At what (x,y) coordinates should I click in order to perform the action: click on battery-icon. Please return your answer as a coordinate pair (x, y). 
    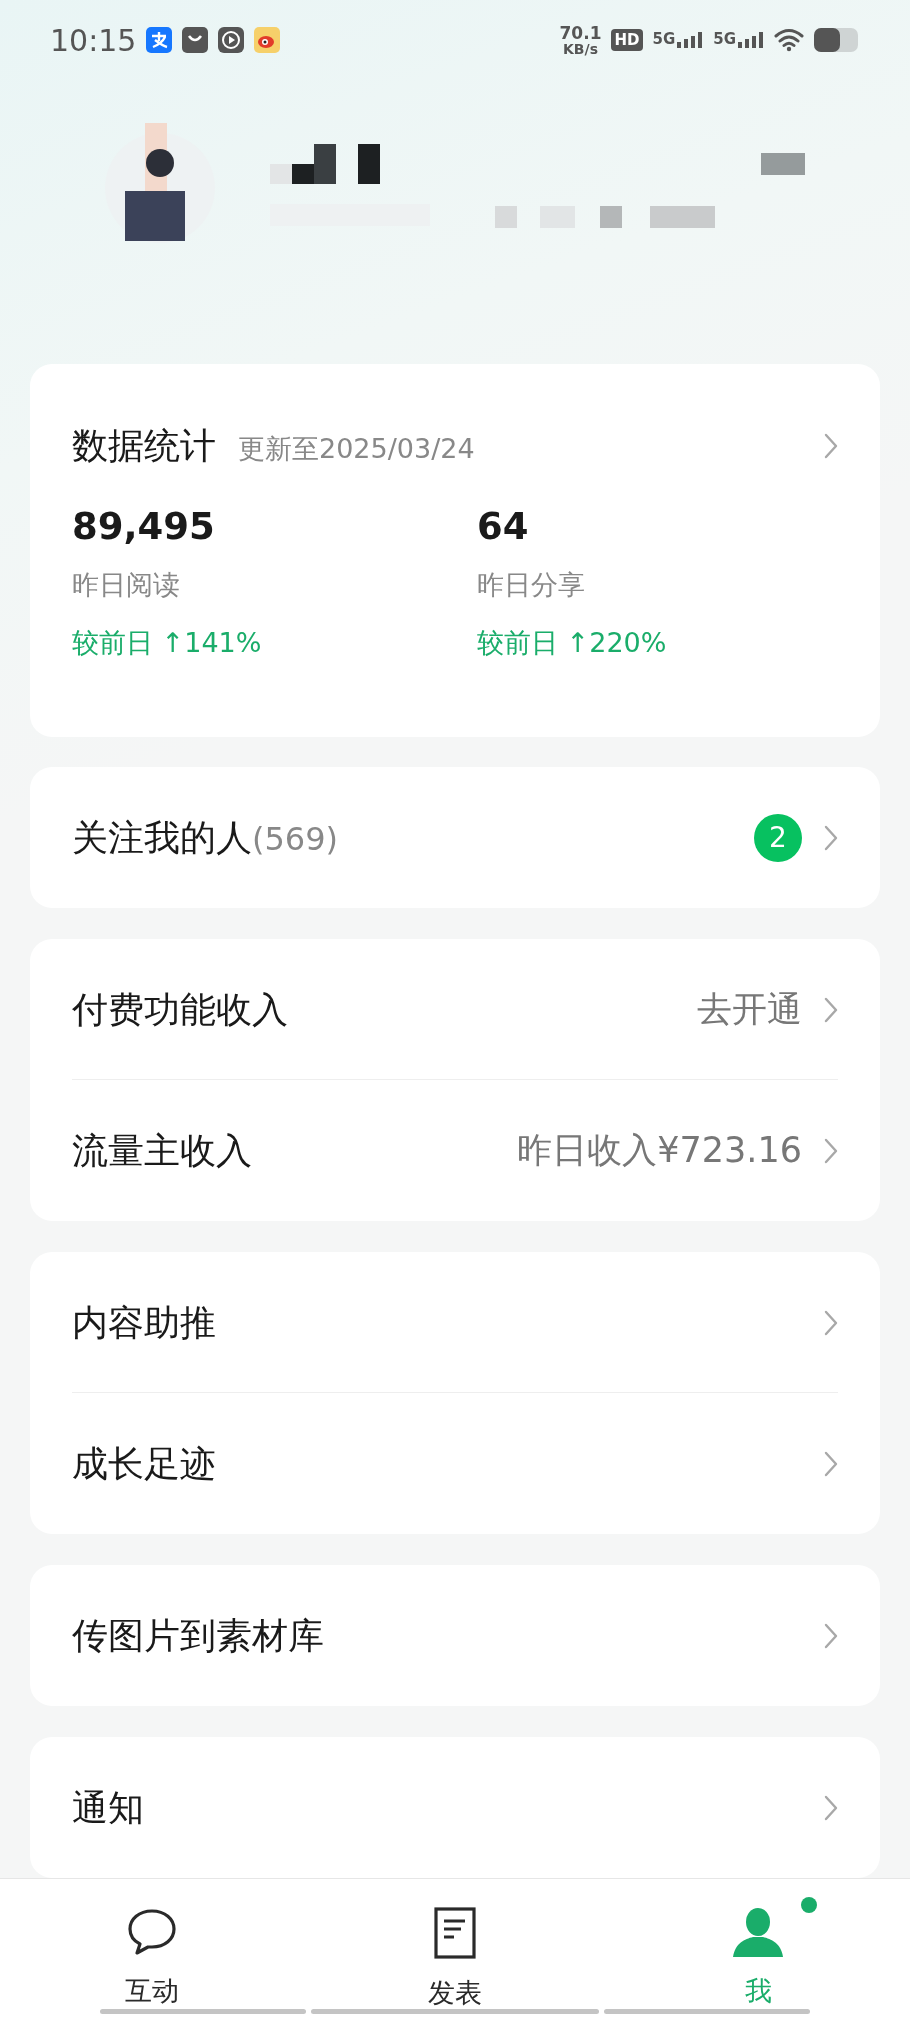
    Looking at the image, I should click on (837, 40).